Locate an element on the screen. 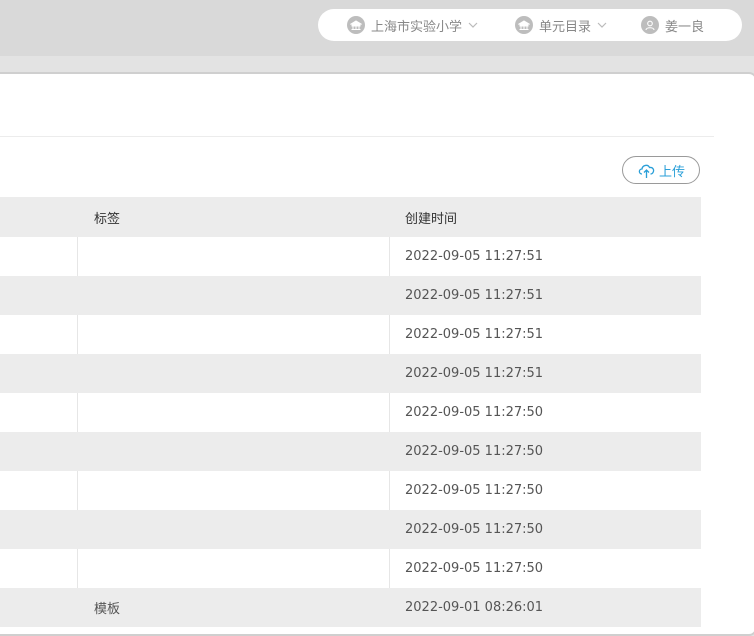 This screenshot has height=636, width=754. divider is located at coordinates (357, 136).